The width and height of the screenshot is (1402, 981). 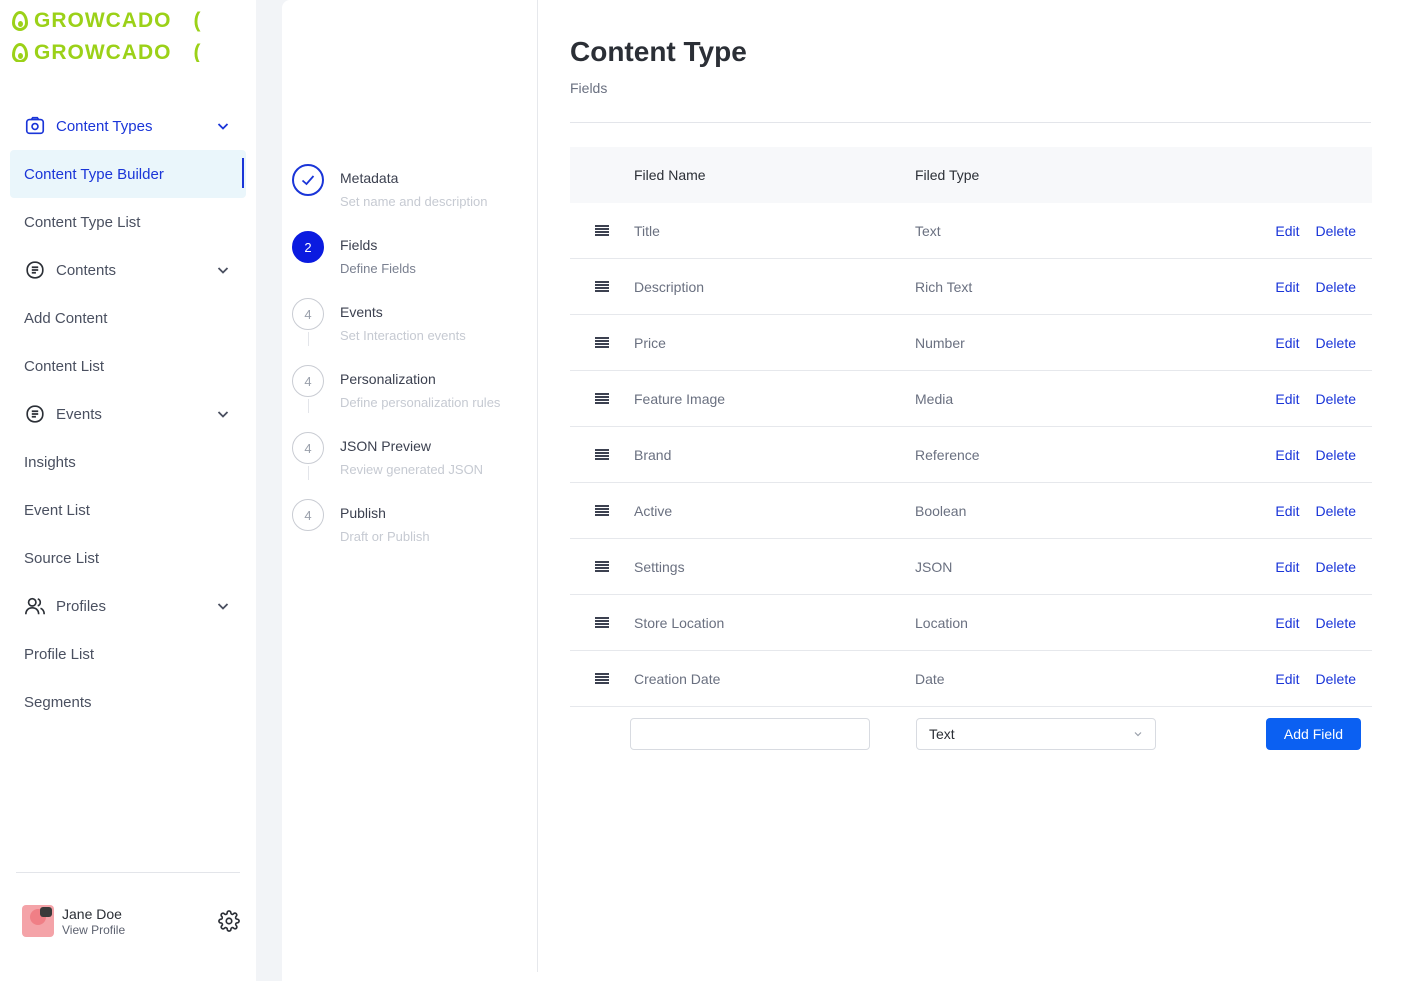 I want to click on sidebar-group-content-types: Content Types, so click(x=128, y=126).